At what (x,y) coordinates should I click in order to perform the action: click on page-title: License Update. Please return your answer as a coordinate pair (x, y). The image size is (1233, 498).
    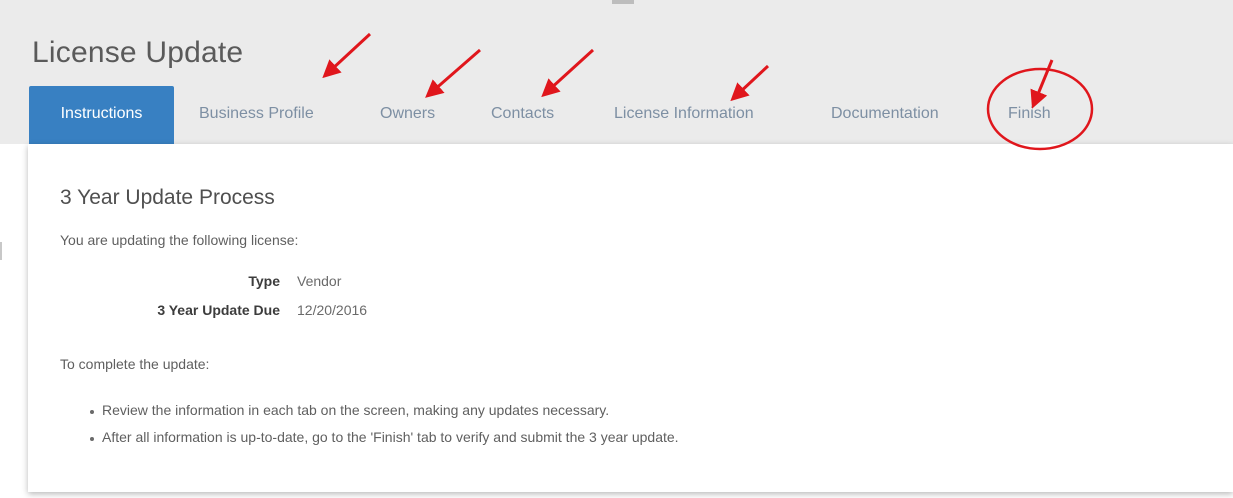
    Looking at the image, I should click on (138, 52).